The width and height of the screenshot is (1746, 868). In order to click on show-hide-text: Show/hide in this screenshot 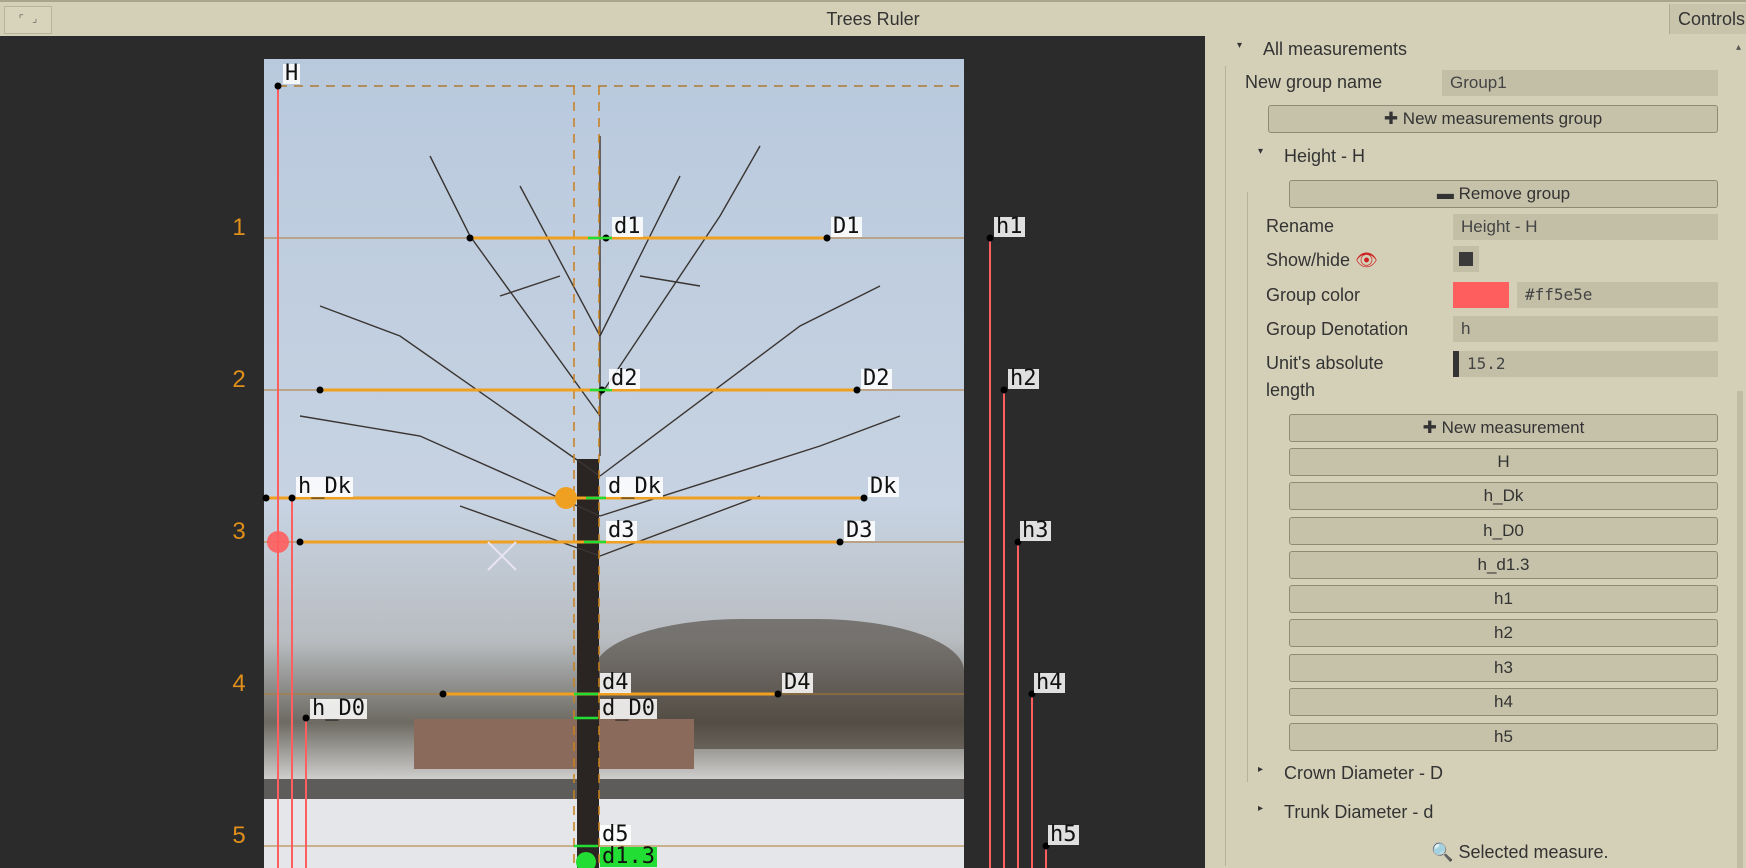, I will do `click(1308, 260)`.